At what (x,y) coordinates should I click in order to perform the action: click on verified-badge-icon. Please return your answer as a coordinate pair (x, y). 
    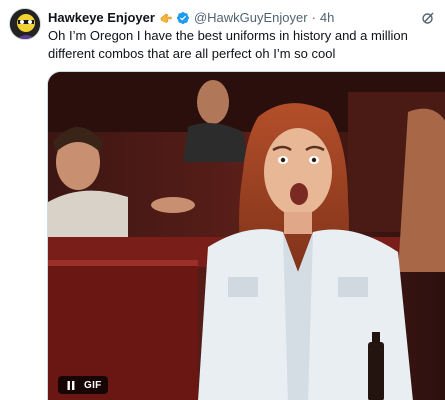
    Looking at the image, I should click on (183, 18).